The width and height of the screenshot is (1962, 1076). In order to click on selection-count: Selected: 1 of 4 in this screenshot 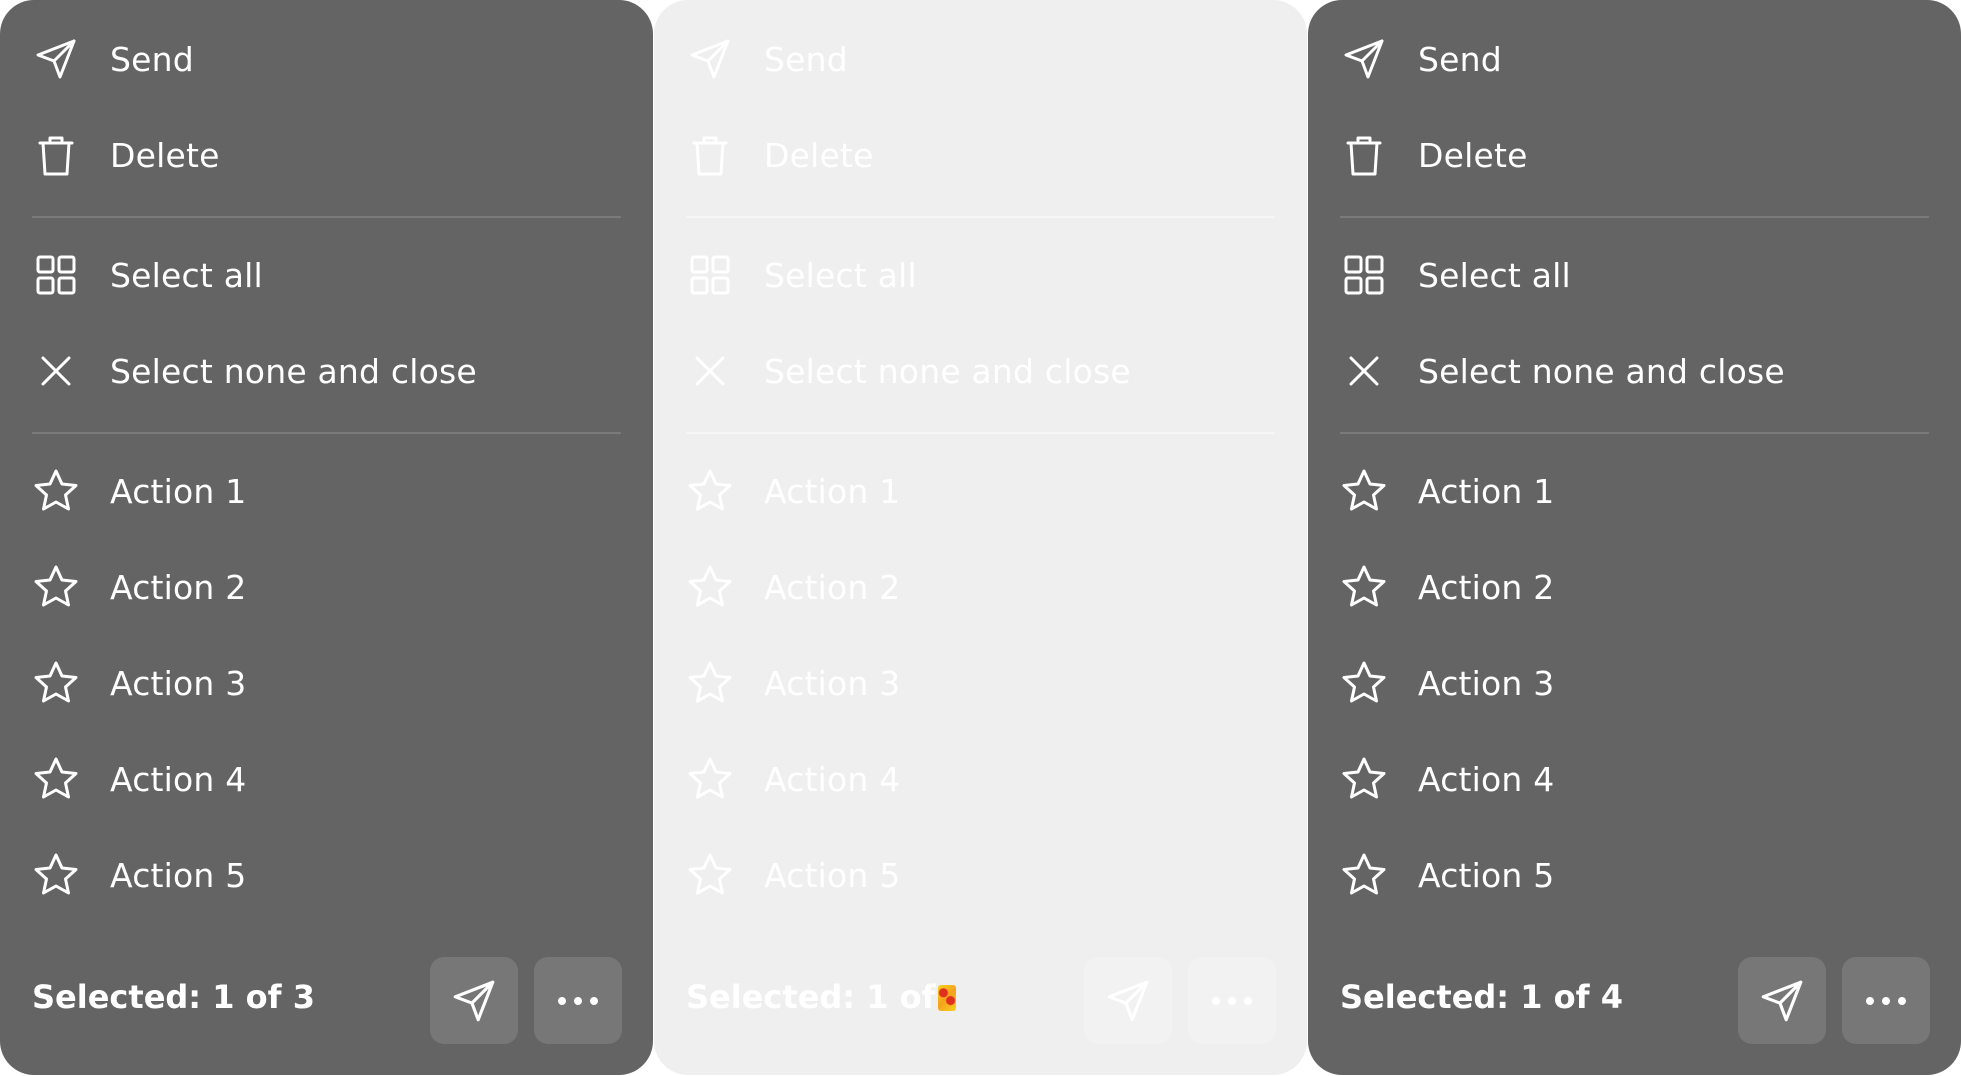, I will do `click(1481, 997)`.